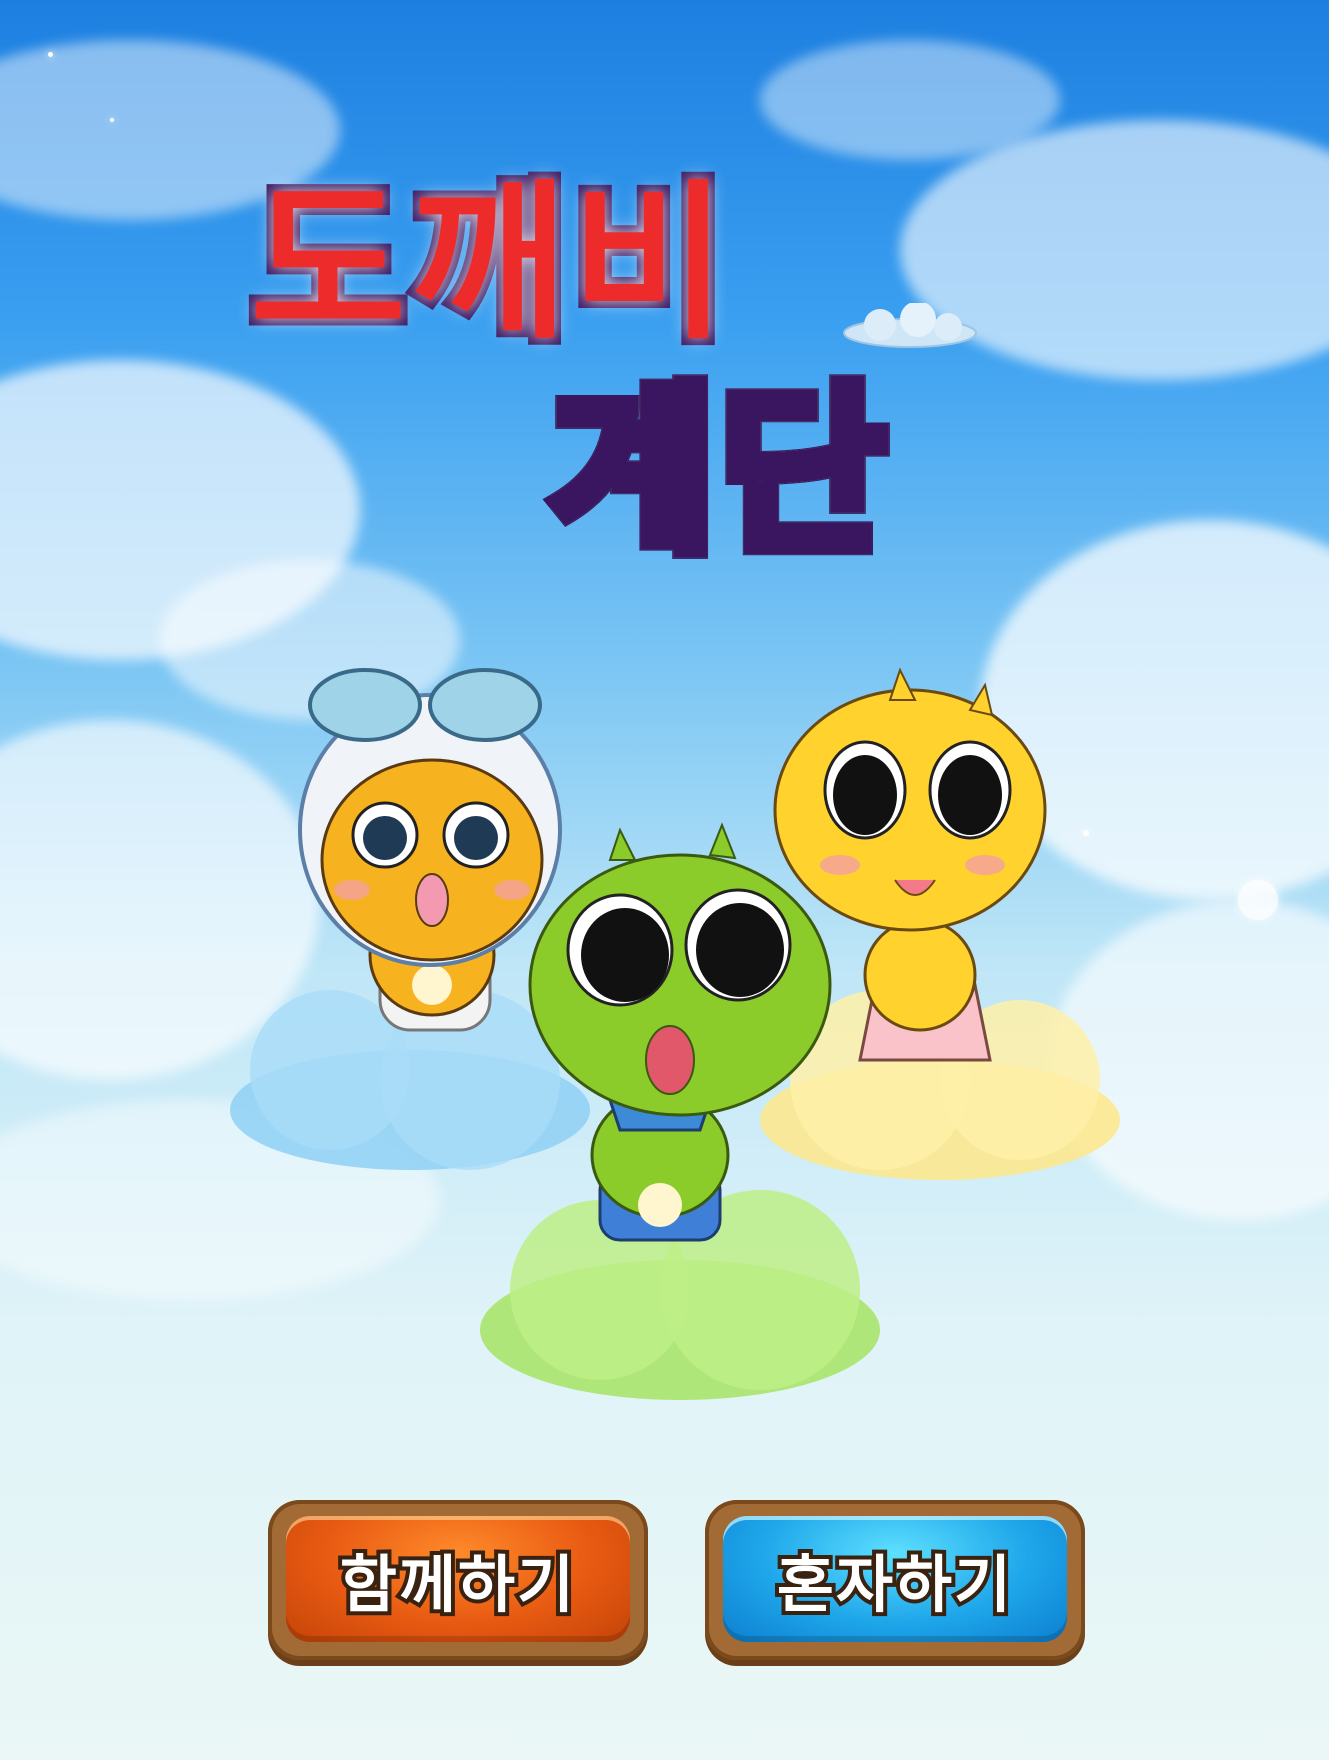 This screenshot has width=1329, height=1760. I want to click on pilot-goblin-character, so click(430, 850).